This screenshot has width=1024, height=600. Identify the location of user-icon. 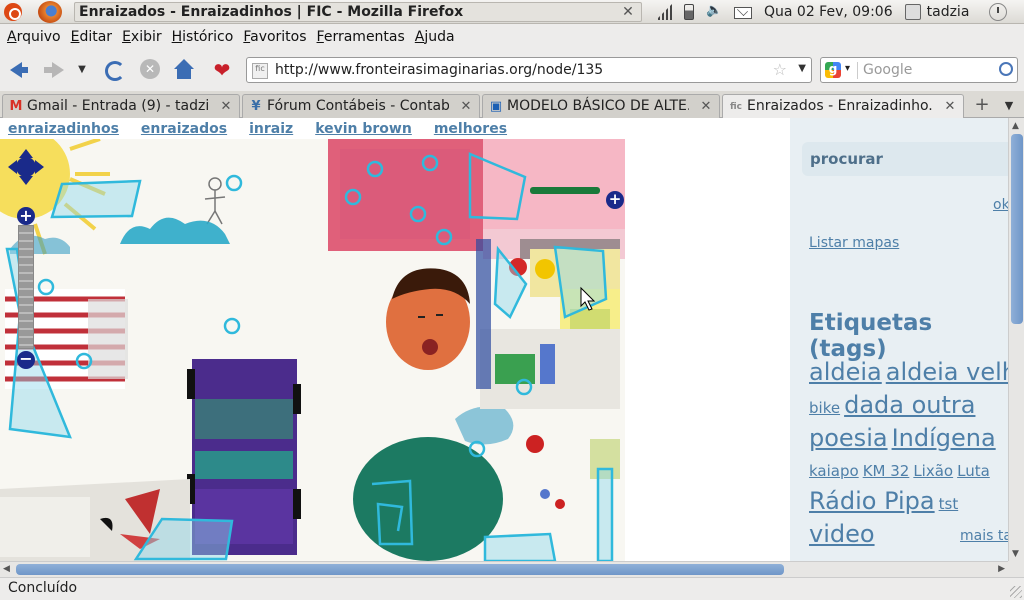
(912, 12).